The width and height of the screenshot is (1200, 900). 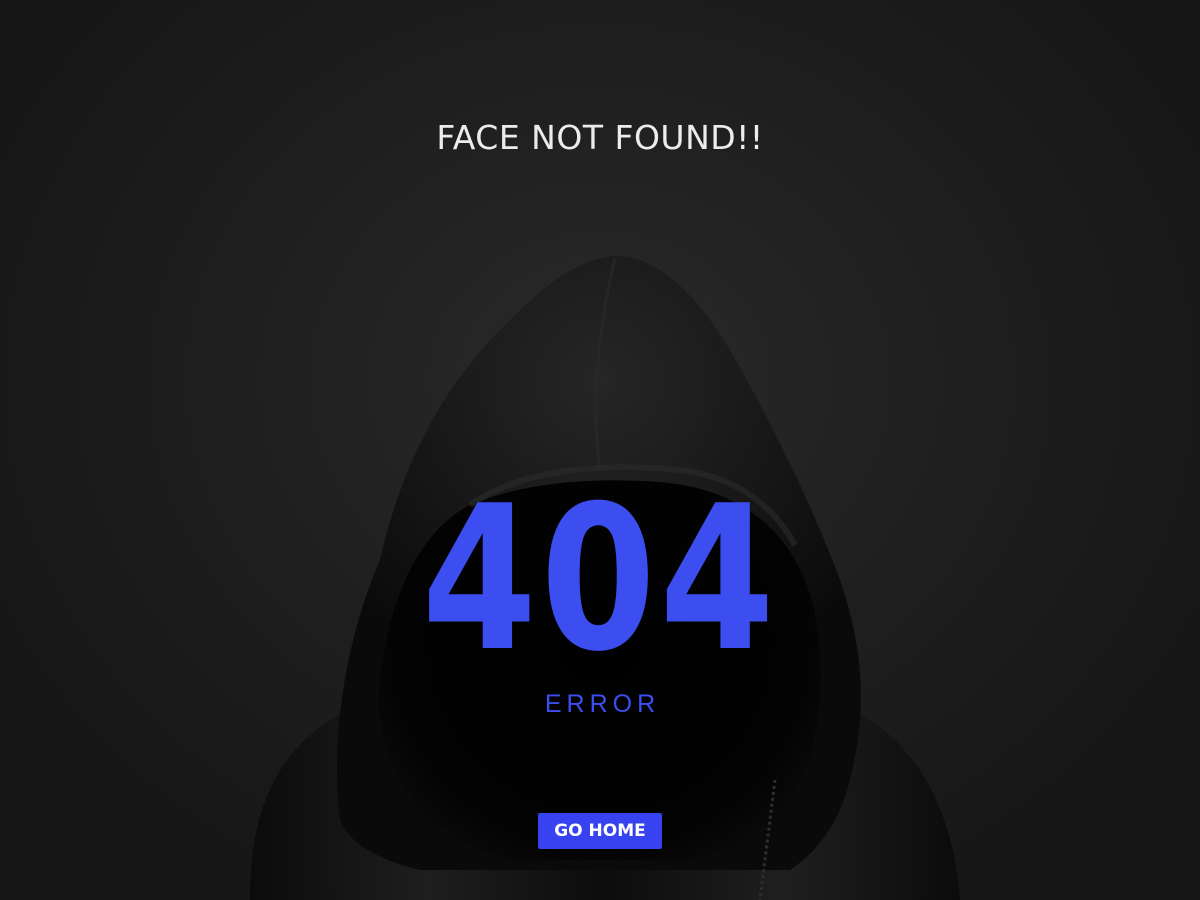 I want to click on error-label: ERROR, so click(x=602, y=704).